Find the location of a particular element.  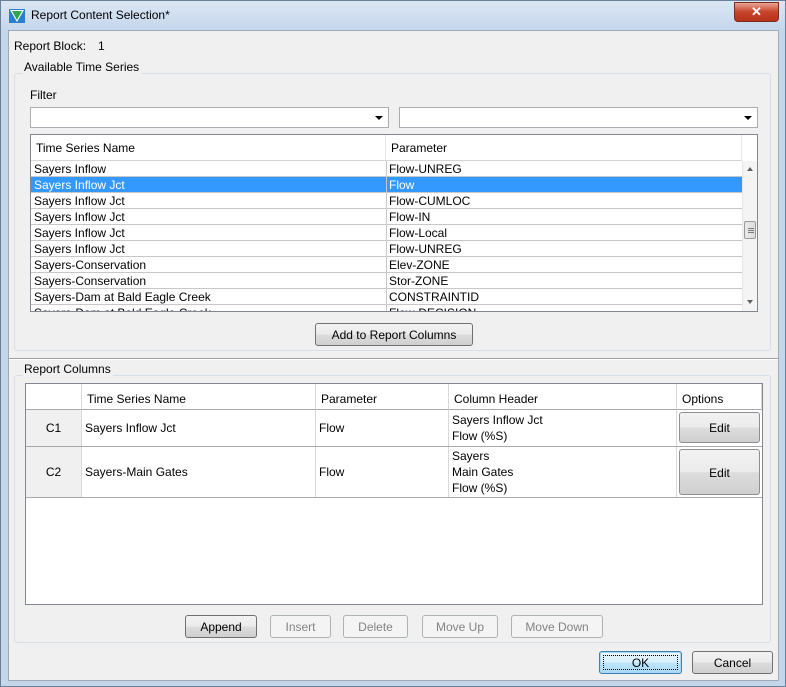

scroll-up-arrow-icon is located at coordinates (750, 169).